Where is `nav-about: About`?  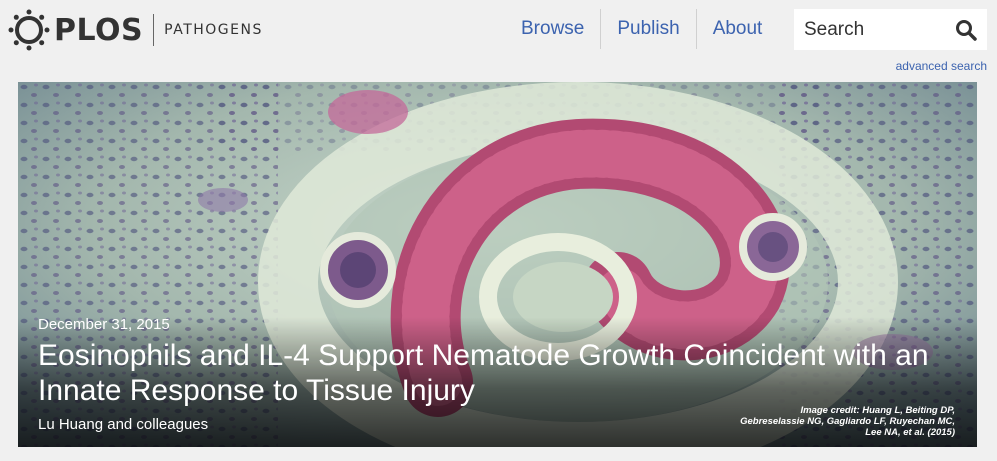
nav-about: About is located at coordinates (737, 29).